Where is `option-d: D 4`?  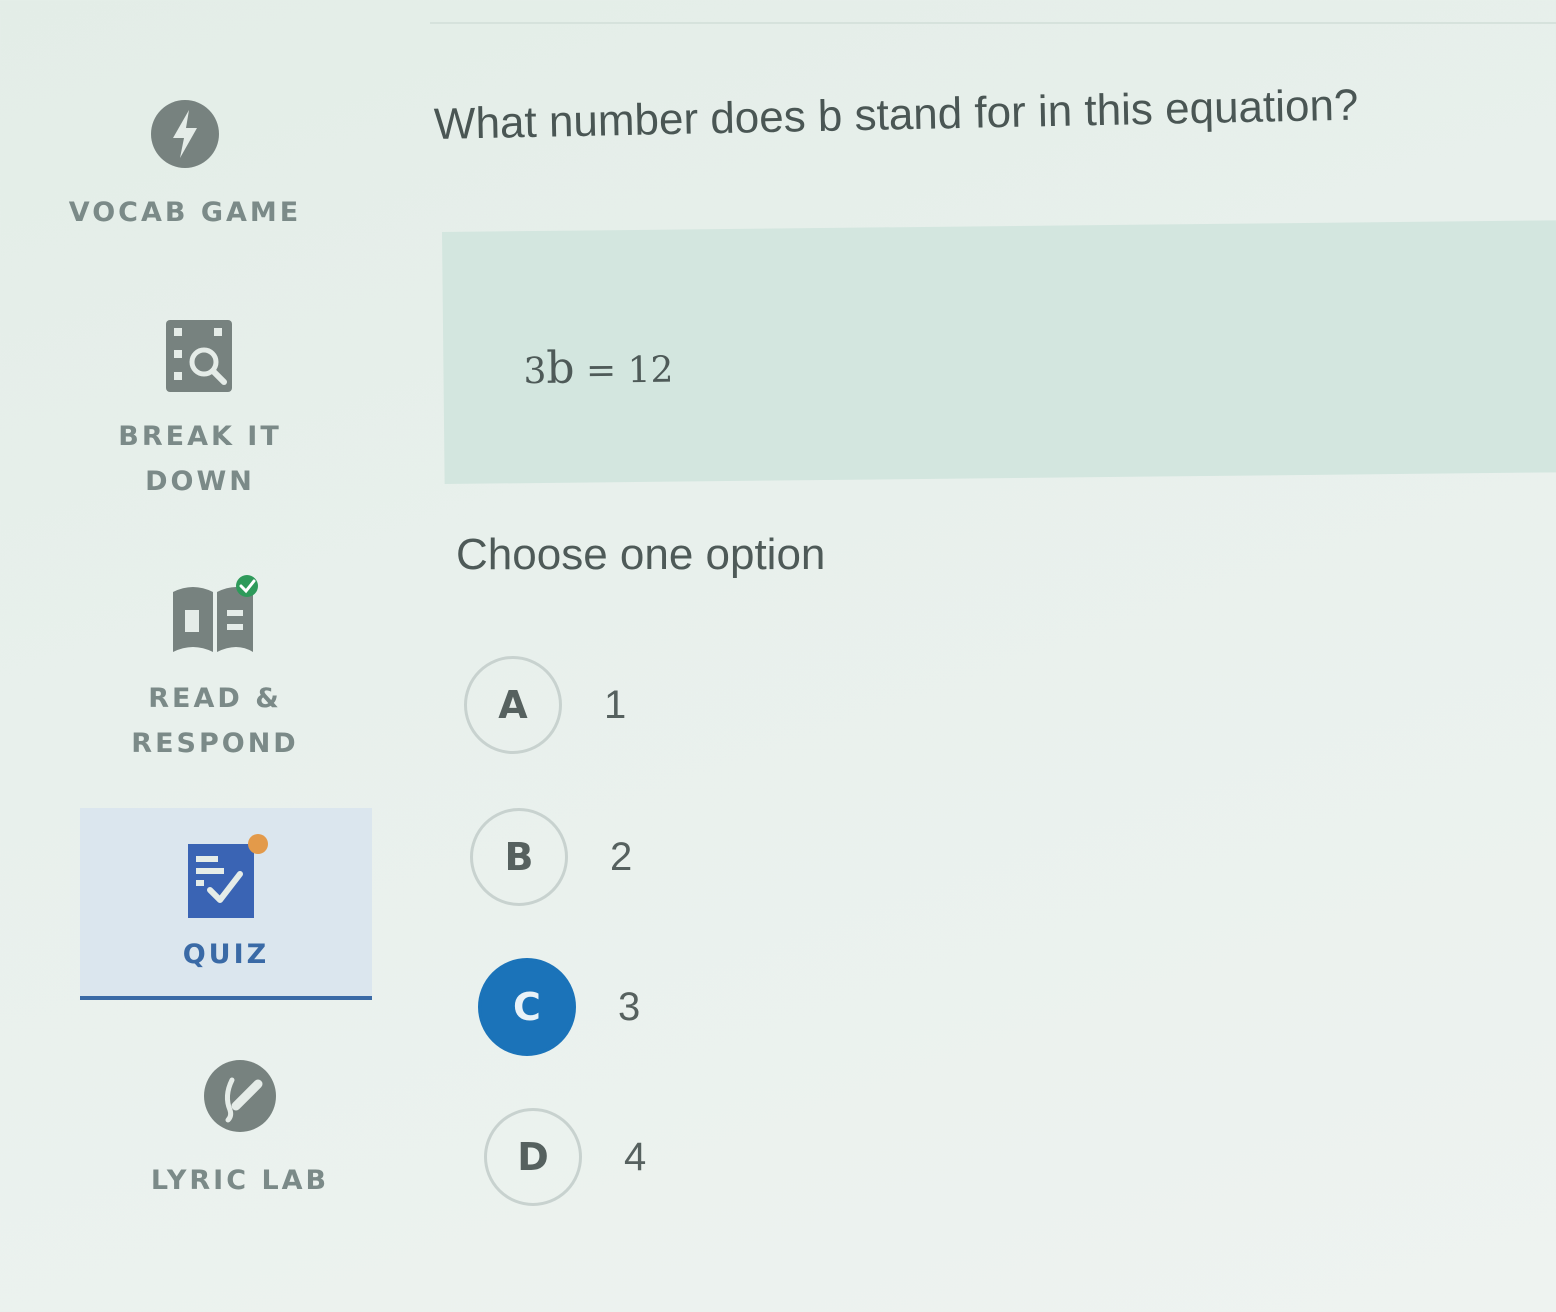
option-d: D 4 is located at coordinates (565, 1157).